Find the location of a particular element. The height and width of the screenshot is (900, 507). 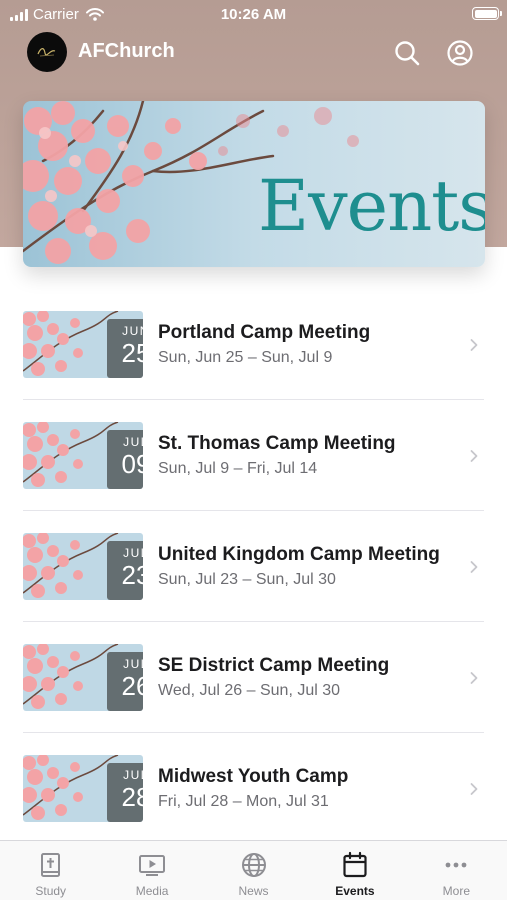

event-date-badge: JUL28 is located at coordinates (125, 792).